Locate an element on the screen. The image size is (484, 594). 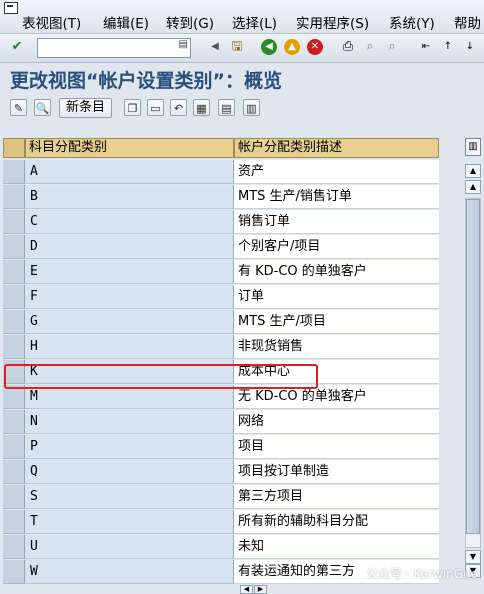
category-code-cell: A is located at coordinates (129, 172).